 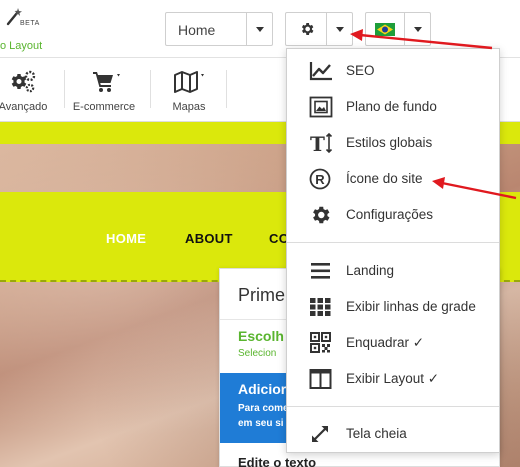 I want to click on toolbar-item-avancado: Avançado, so click(x=27, y=90).